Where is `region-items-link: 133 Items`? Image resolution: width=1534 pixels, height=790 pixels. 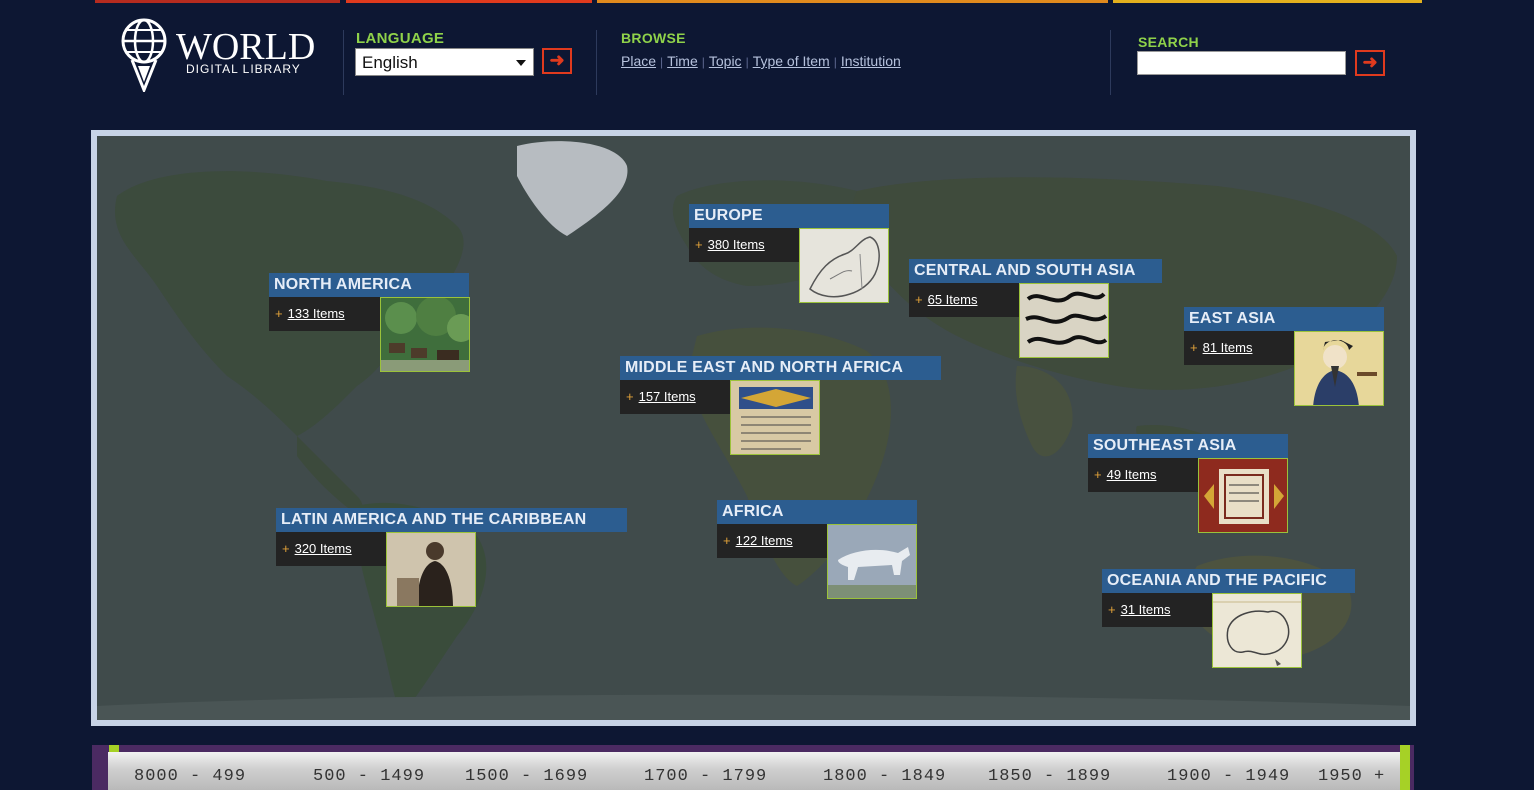 region-items-link: 133 Items is located at coordinates (316, 313).